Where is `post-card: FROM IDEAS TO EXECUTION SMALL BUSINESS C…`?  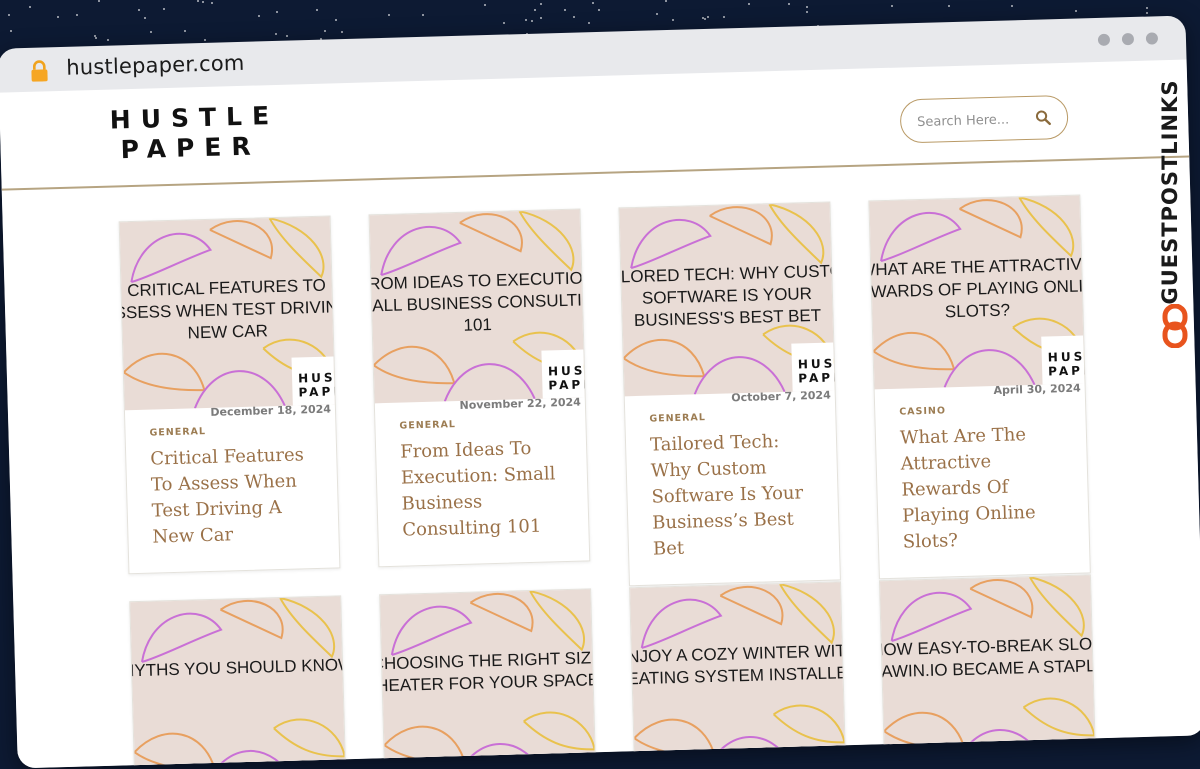
post-card: FROM IDEAS TO EXECUTION SMALL BUSINESS C… is located at coordinates (479, 388).